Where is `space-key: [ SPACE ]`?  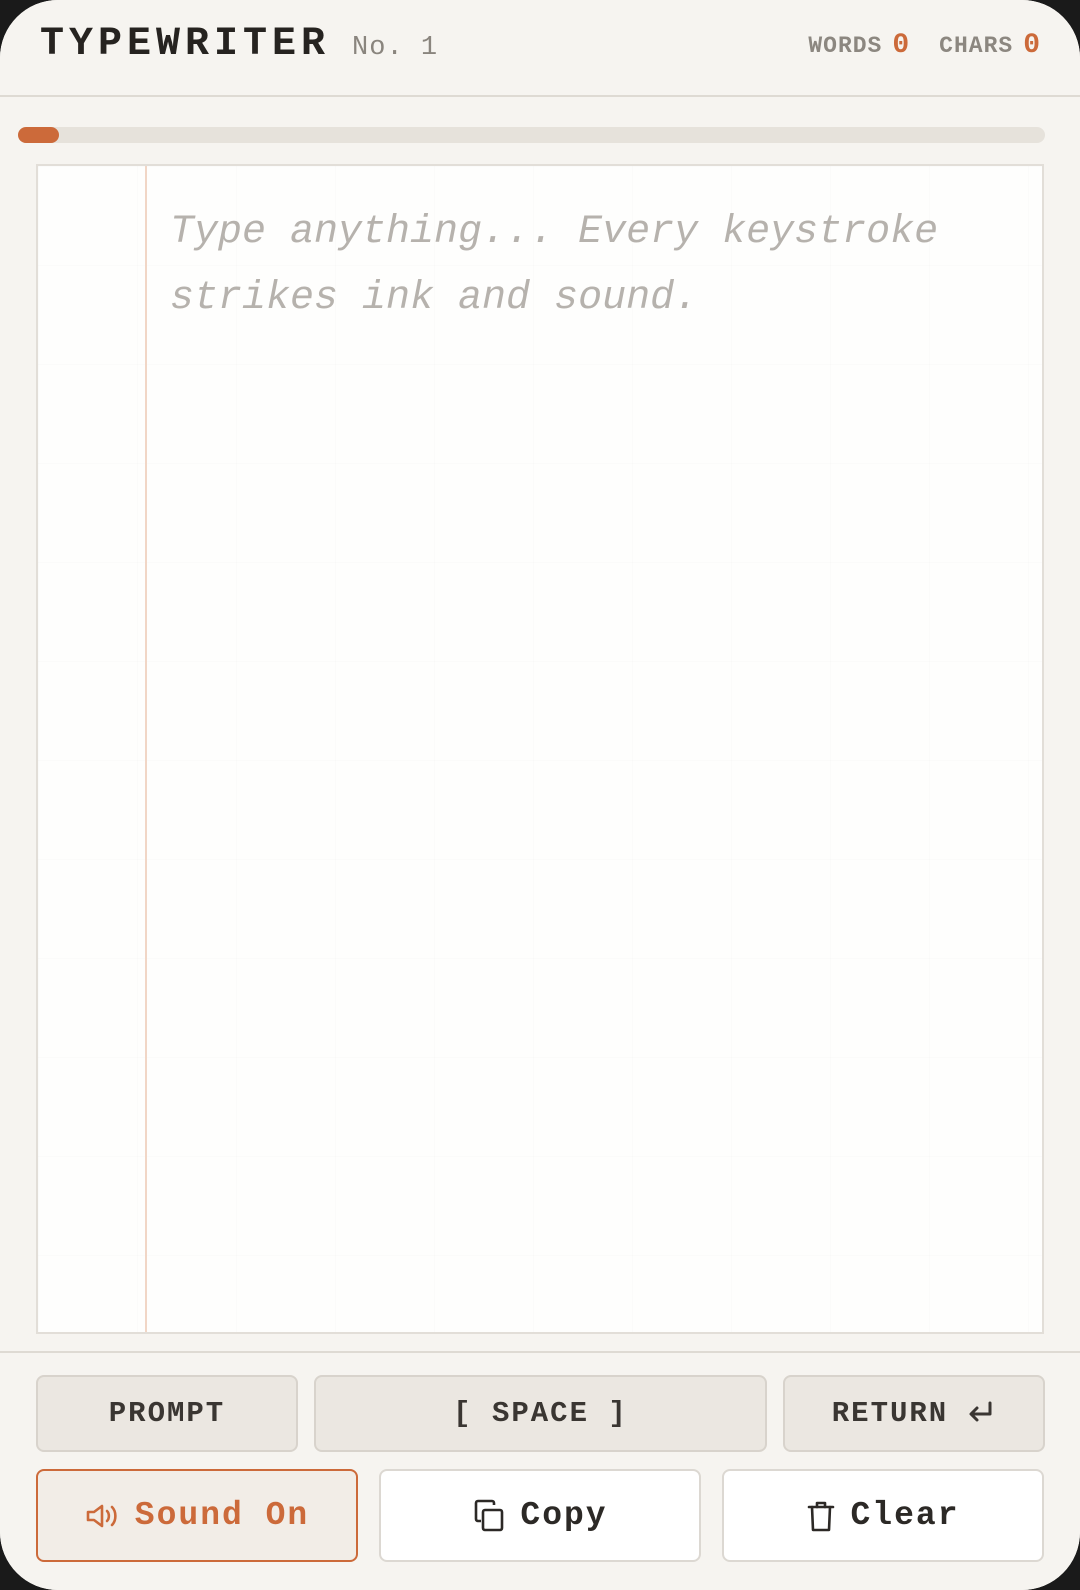
space-key: [ SPACE ] is located at coordinates (540, 1413).